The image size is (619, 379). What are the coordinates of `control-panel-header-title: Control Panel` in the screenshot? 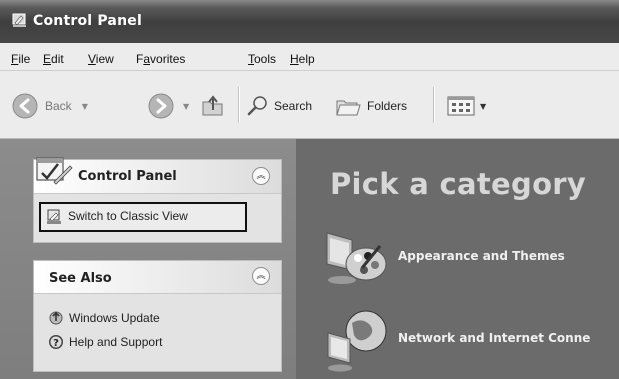 It's located at (127, 176).